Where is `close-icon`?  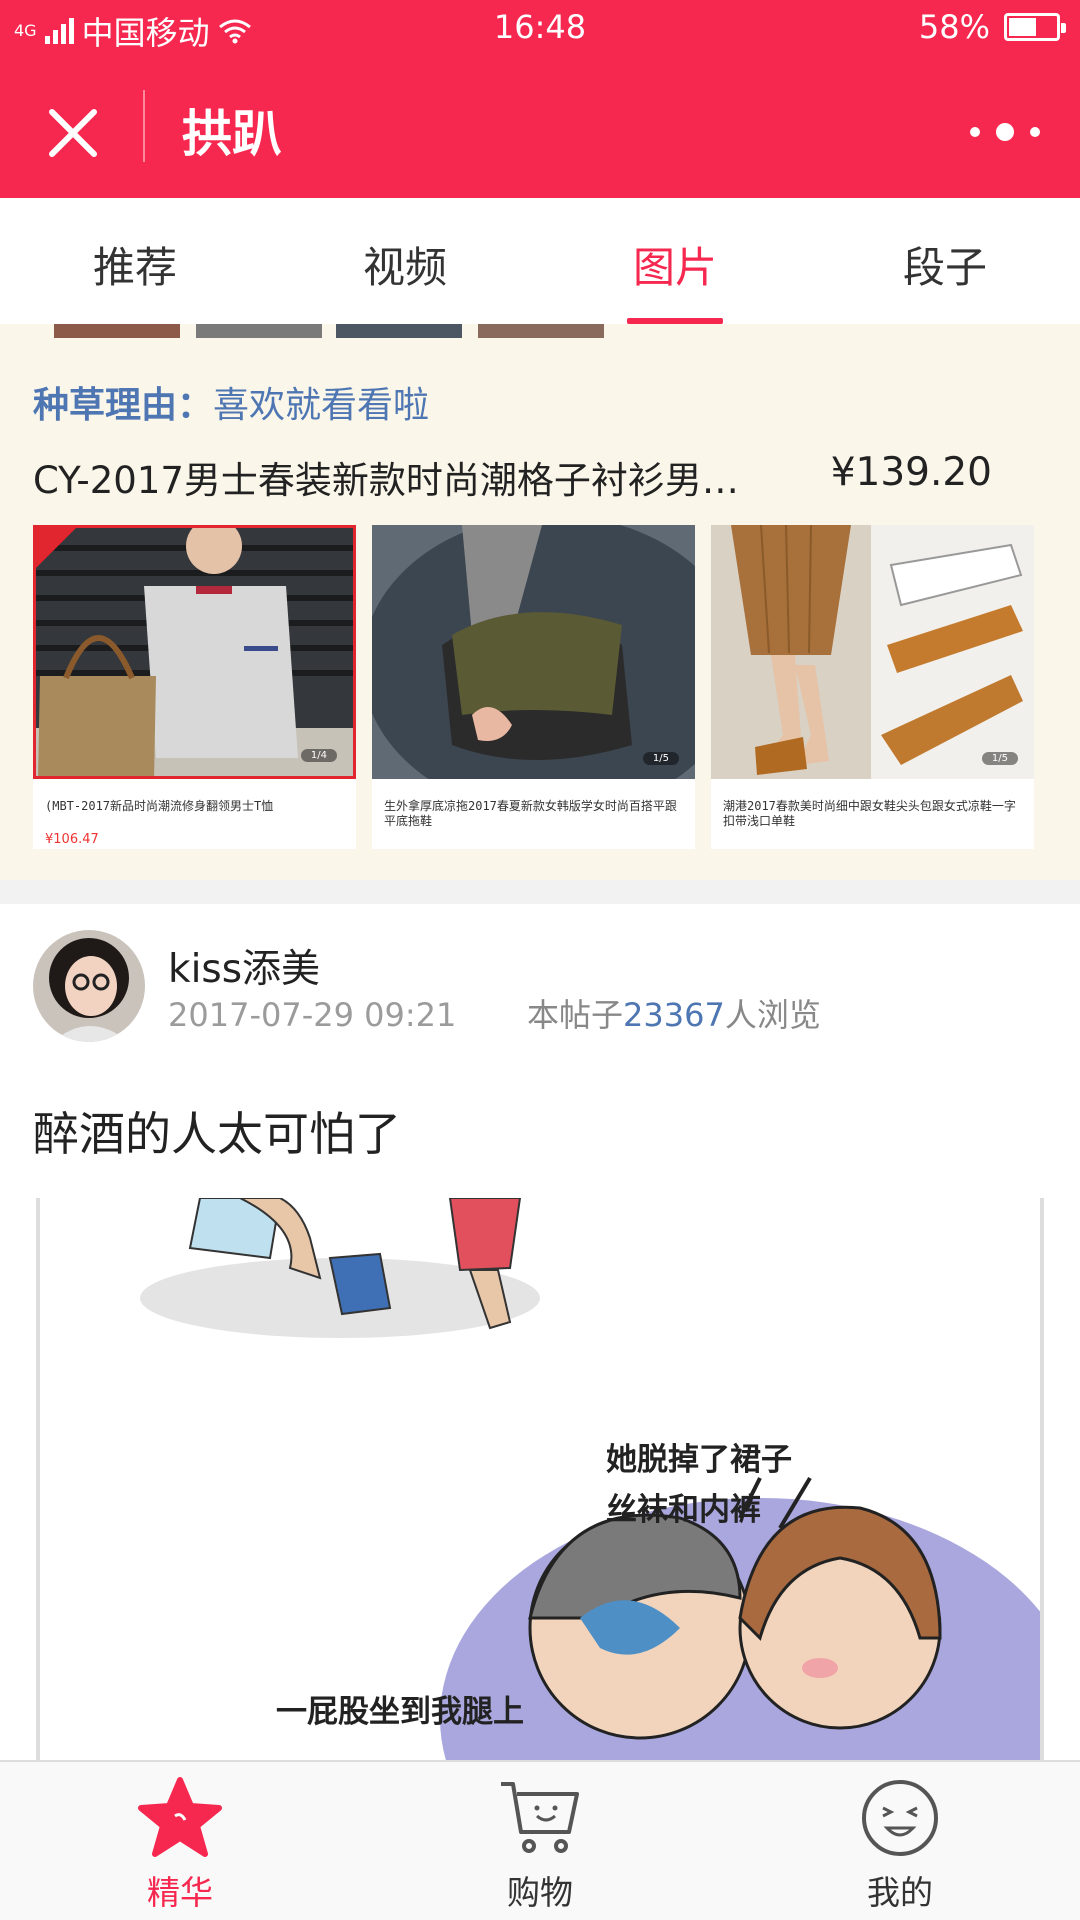
close-icon is located at coordinates (73, 133).